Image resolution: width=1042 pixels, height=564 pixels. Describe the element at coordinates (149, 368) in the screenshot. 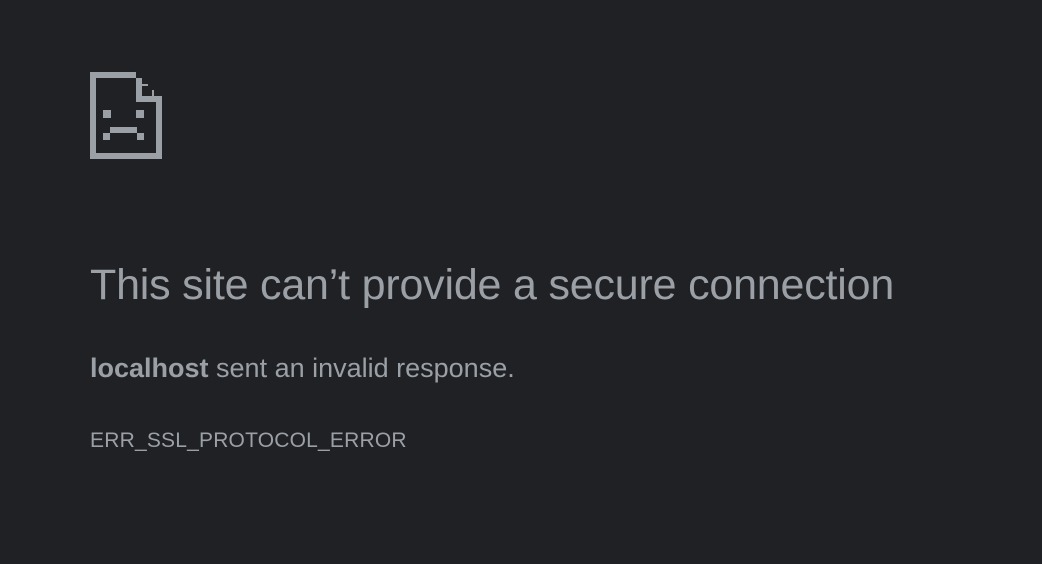

I see `error-host: localhost` at that location.